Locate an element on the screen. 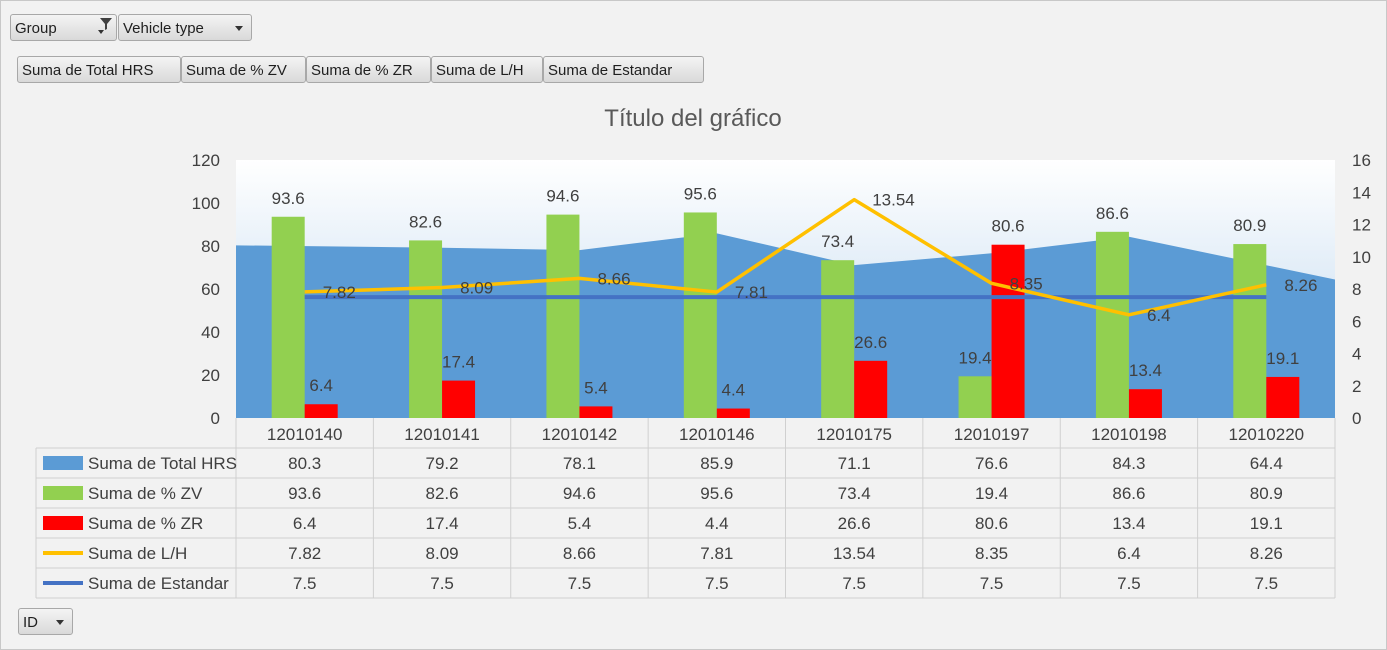 The width and height of the screenshot is (1387, 650). data-label-zr: 5.4 is located at coordinates (596, 387).